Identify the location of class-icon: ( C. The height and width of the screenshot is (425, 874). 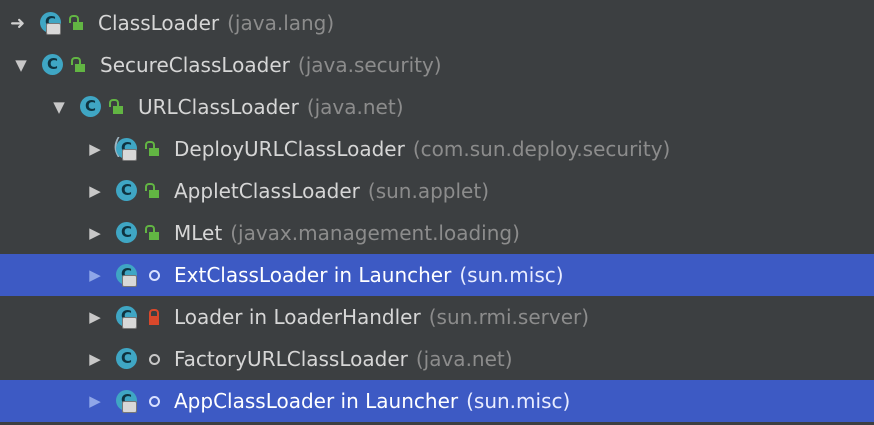
(125, 148).